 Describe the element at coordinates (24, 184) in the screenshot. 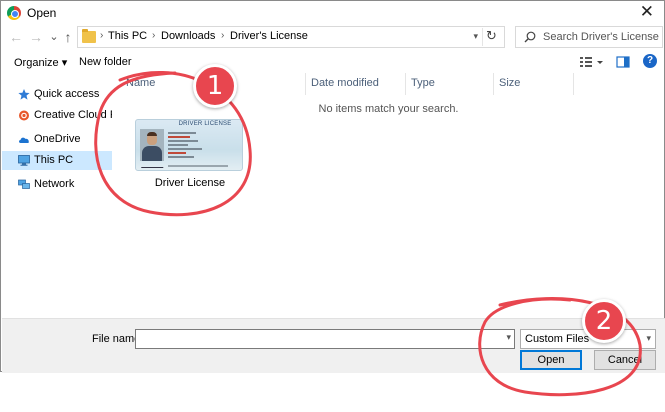

I see `network-icon` at that location.